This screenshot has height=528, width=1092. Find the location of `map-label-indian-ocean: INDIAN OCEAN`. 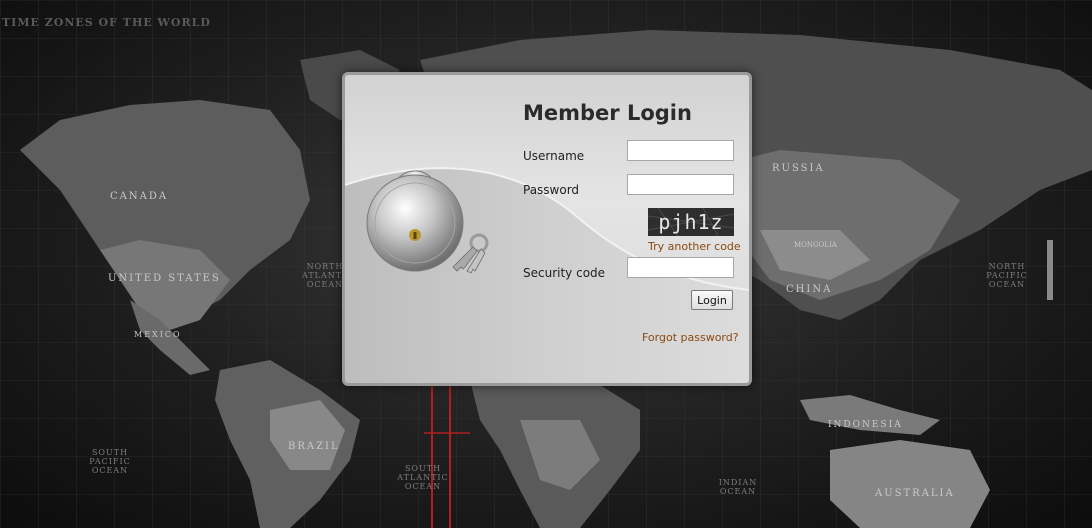

map-label-indian-ocean: INDIAN OCEAN is located at coordinates (738, 487).